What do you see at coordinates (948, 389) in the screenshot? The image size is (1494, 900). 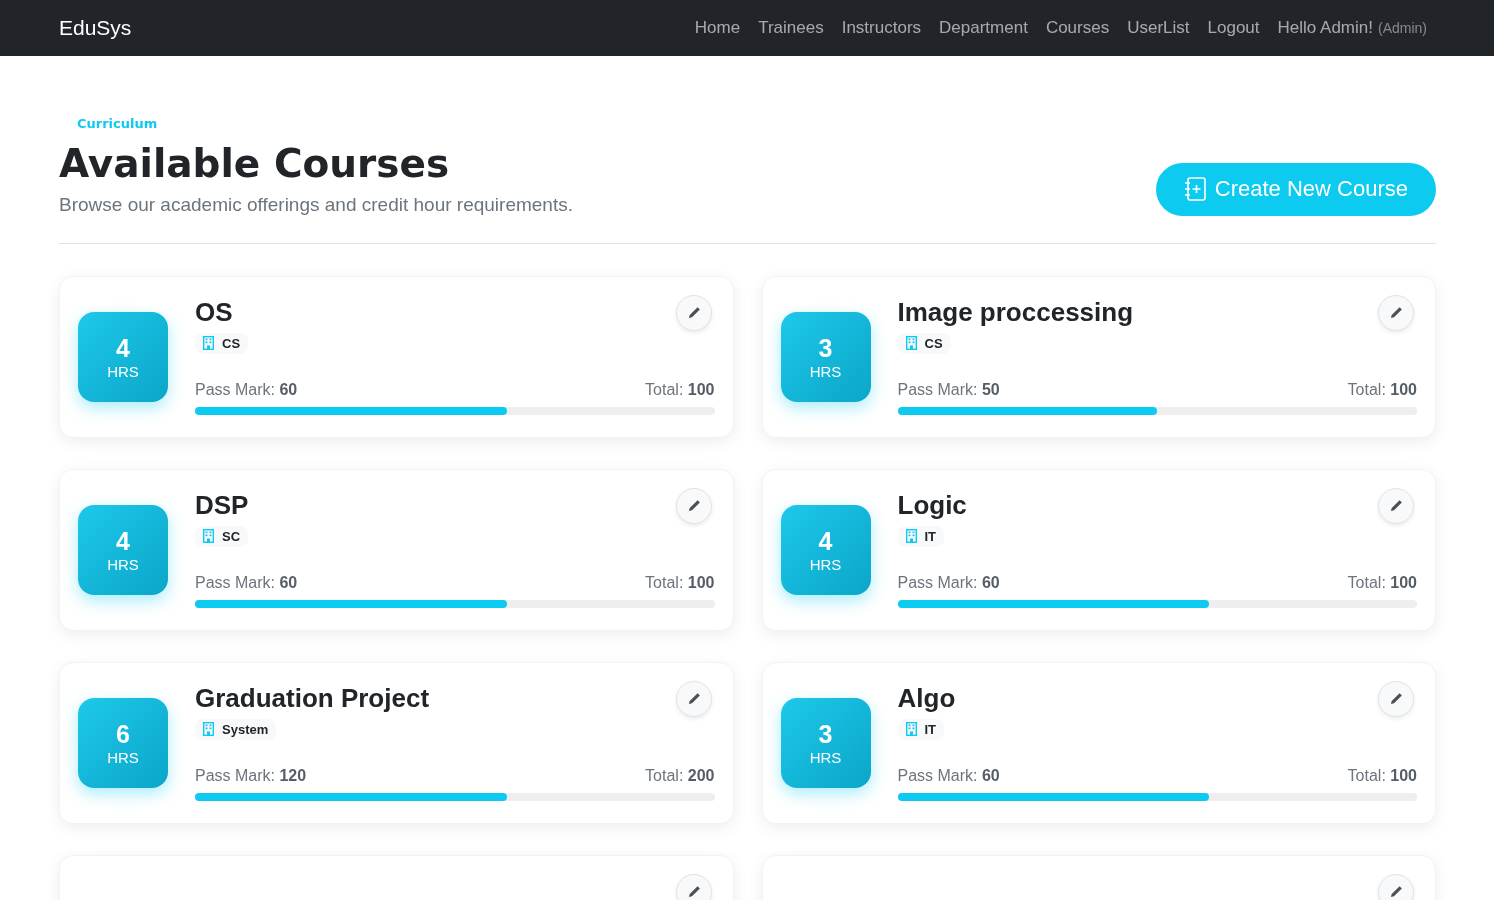 I see `pass-mark-text: Pass Mark: 50` at bounding box center [948, 389].